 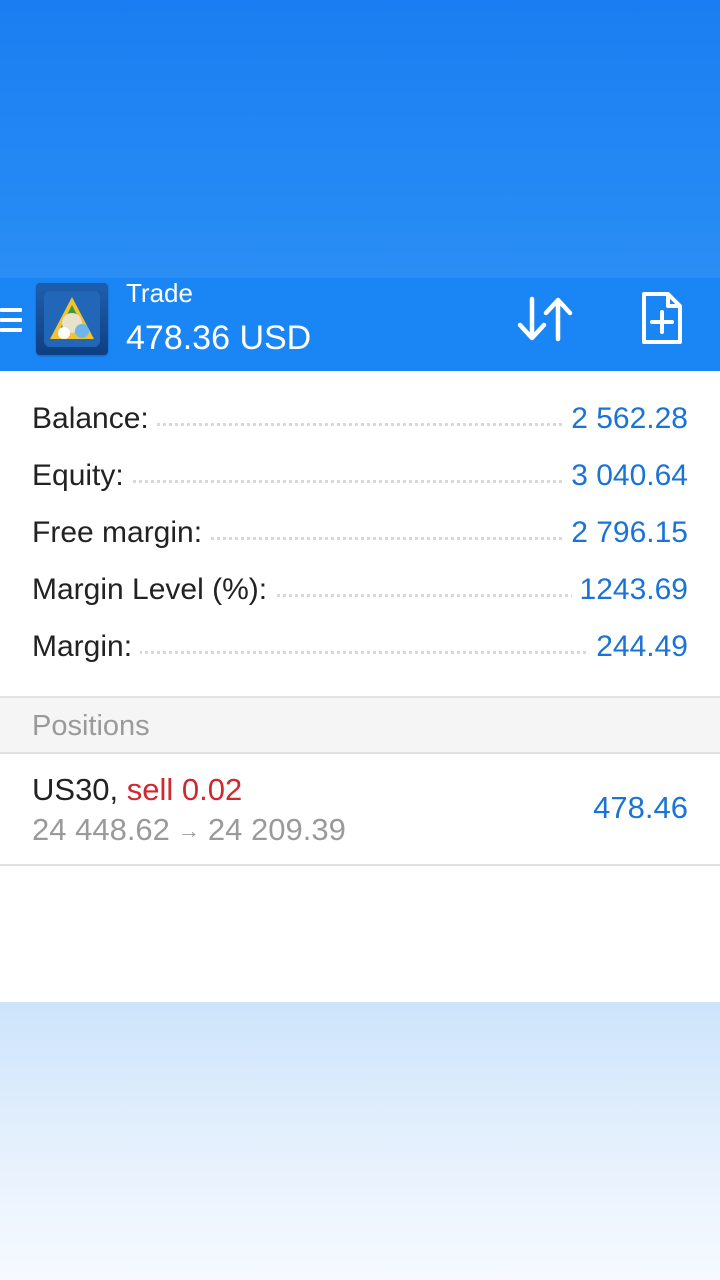 I want to click on app-bar: Trade 478.36 USD, so click(x=360, y=324).